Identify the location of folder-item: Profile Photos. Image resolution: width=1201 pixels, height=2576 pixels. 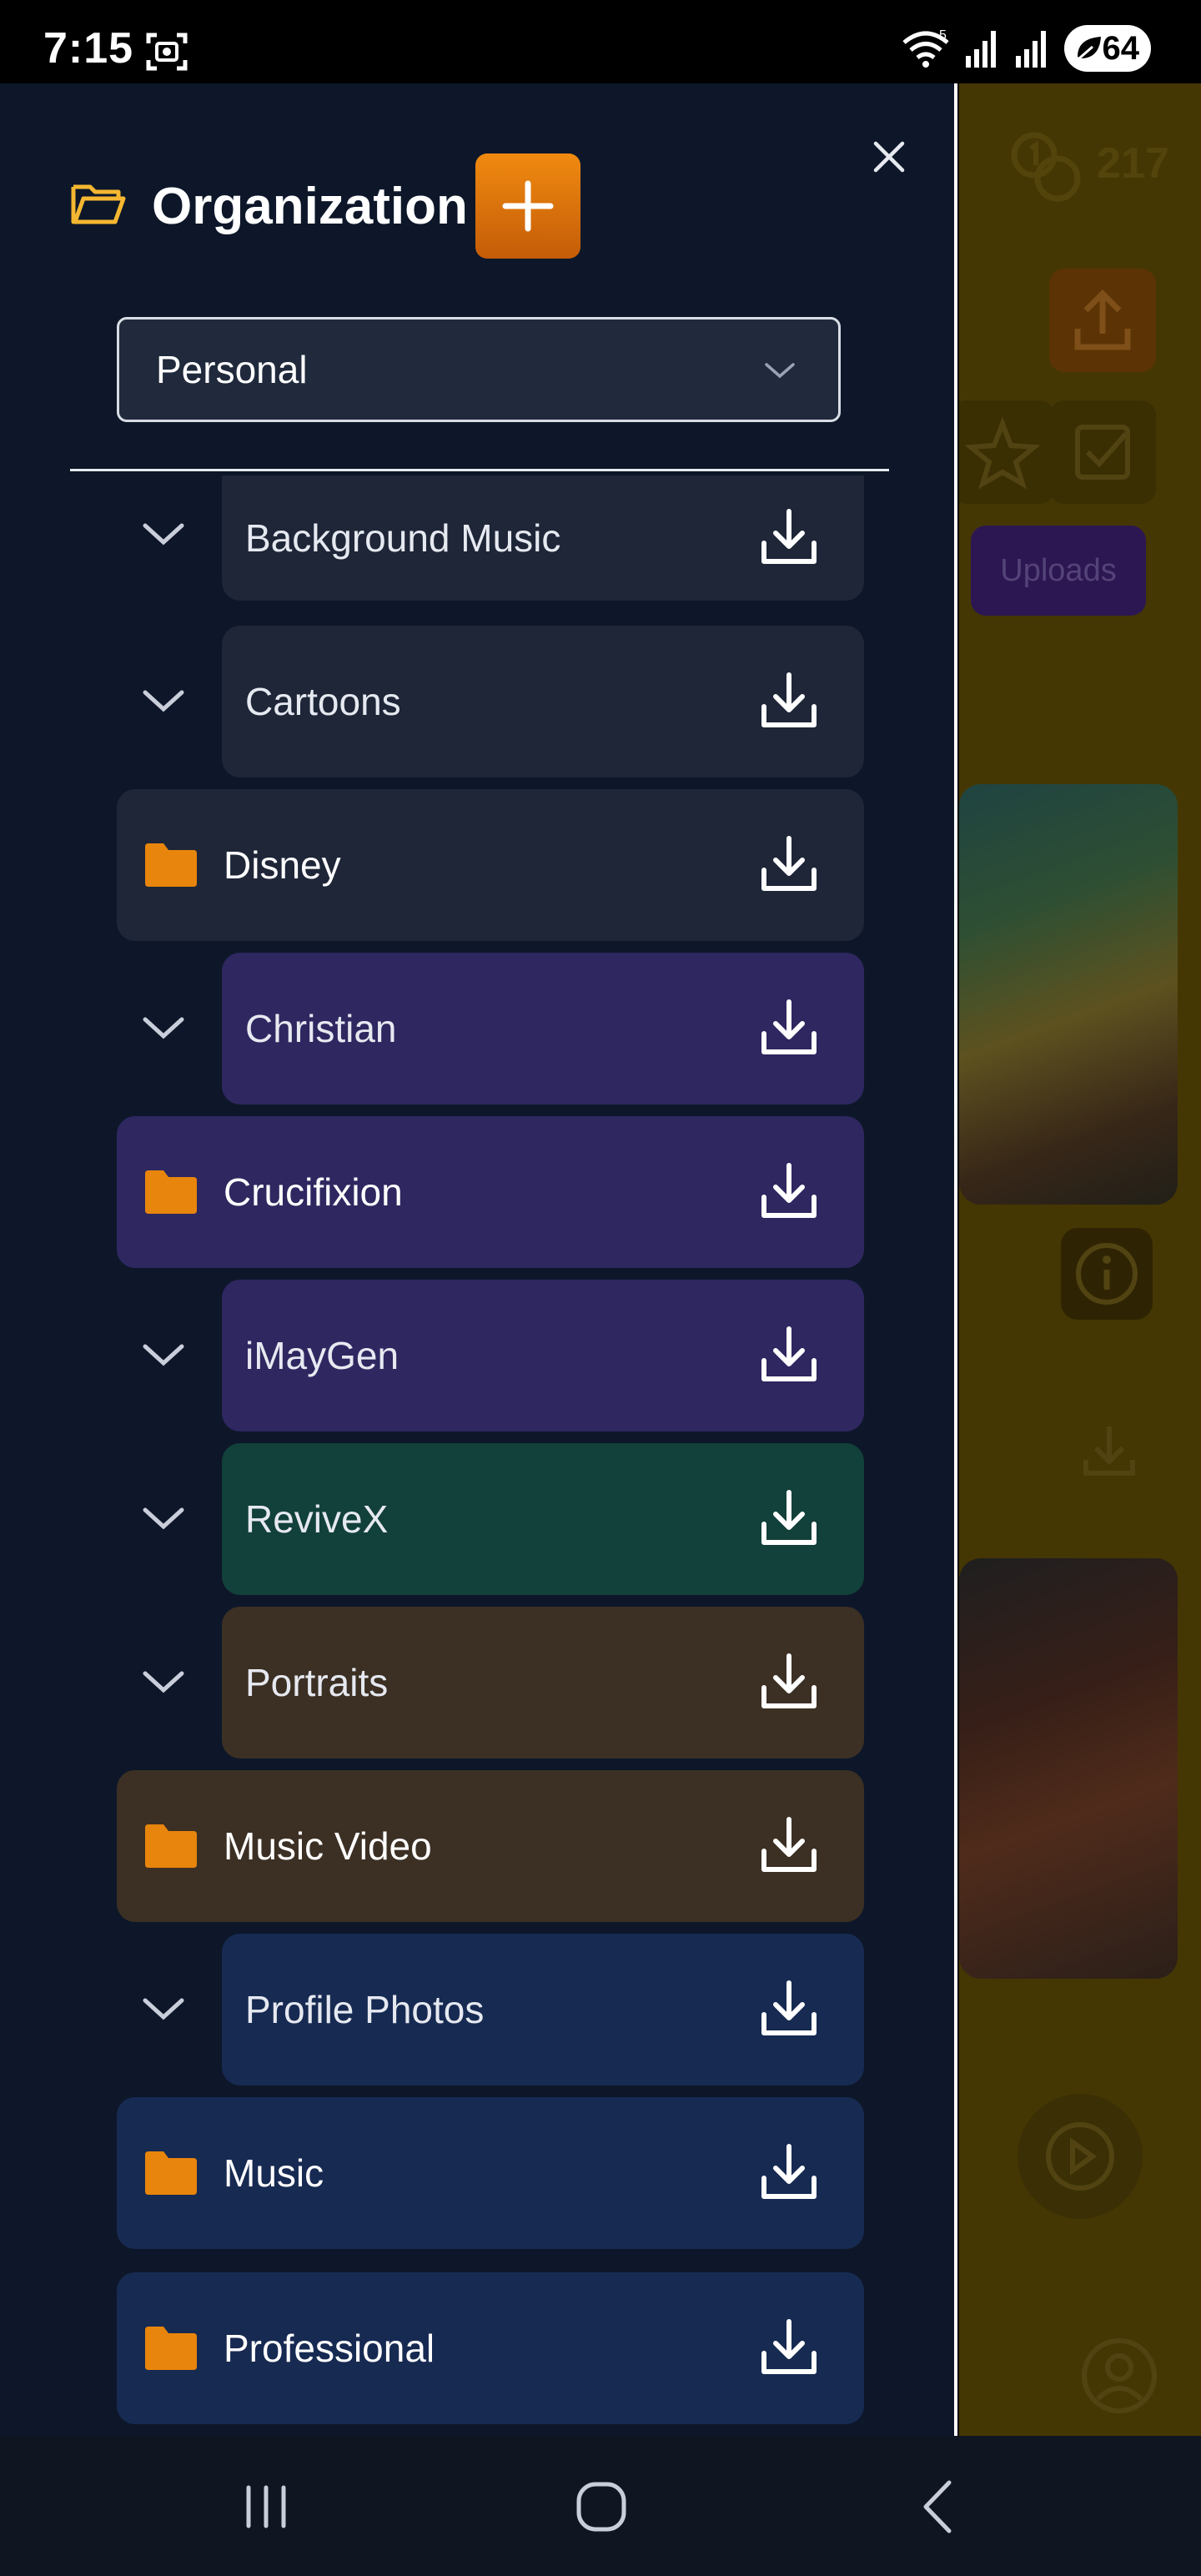
(543, 2009).